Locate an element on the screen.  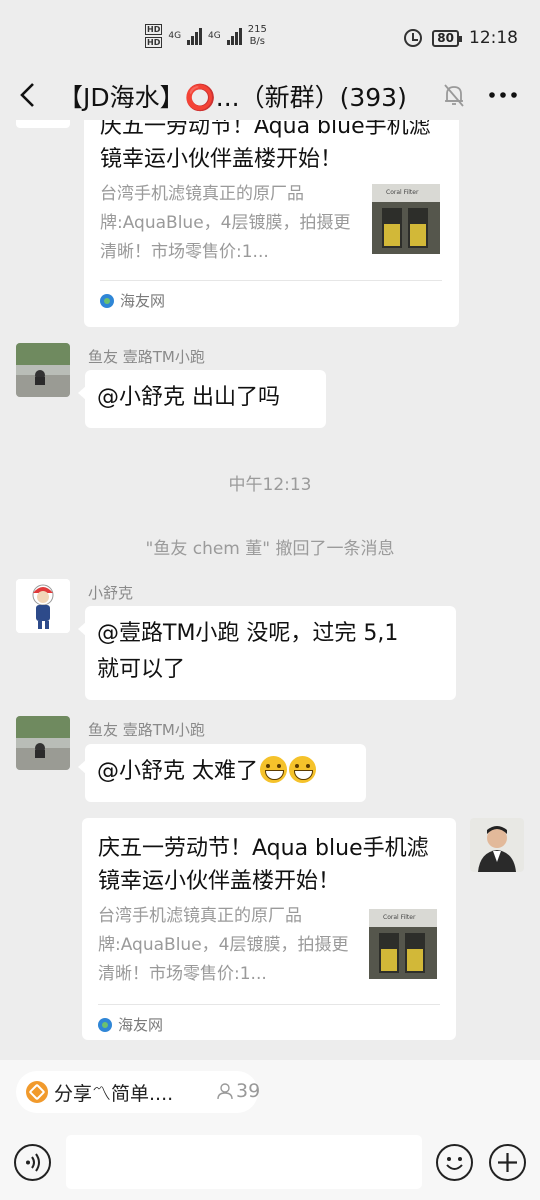
message-input is located at coordinates (244, 1162).